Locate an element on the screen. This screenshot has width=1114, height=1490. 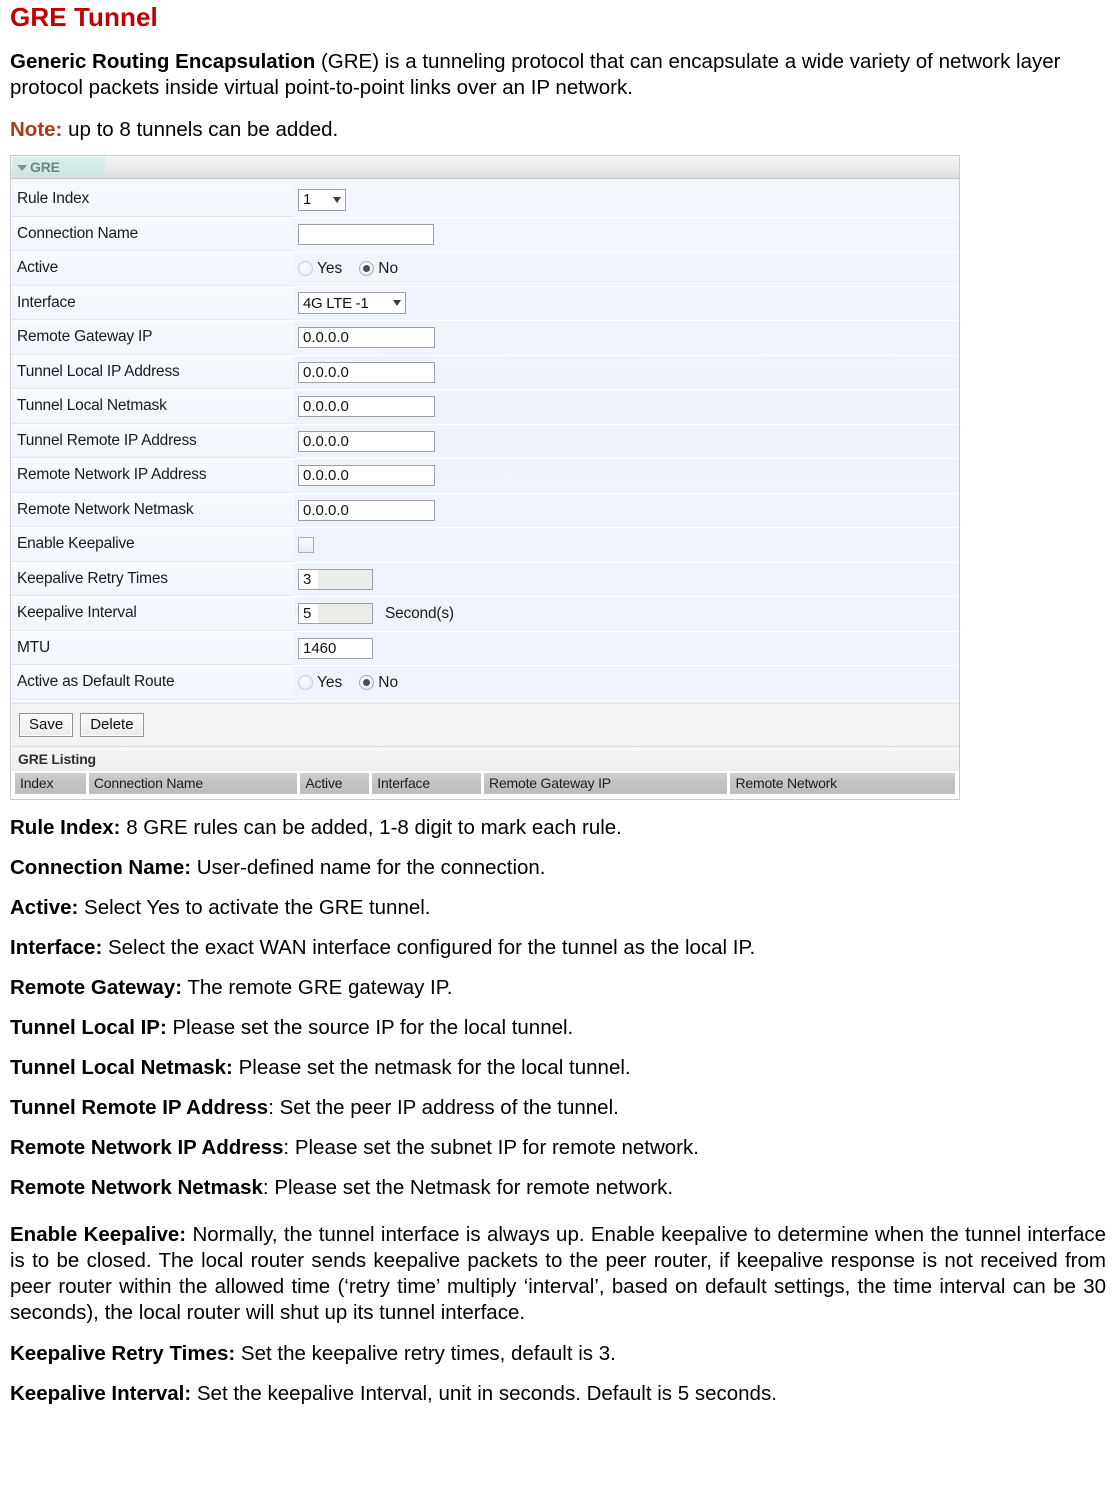
form-row-rule-index: Rule Index 1 is located at coordinates (485, 200).